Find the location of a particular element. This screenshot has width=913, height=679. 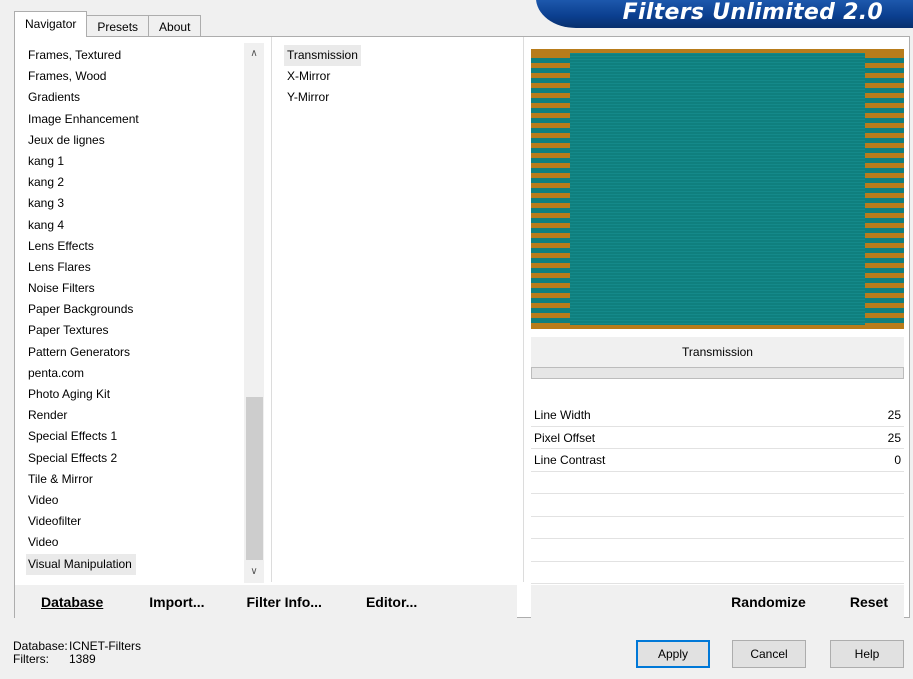

tab-navigator: Navigator is located at coordinates (51, 24).